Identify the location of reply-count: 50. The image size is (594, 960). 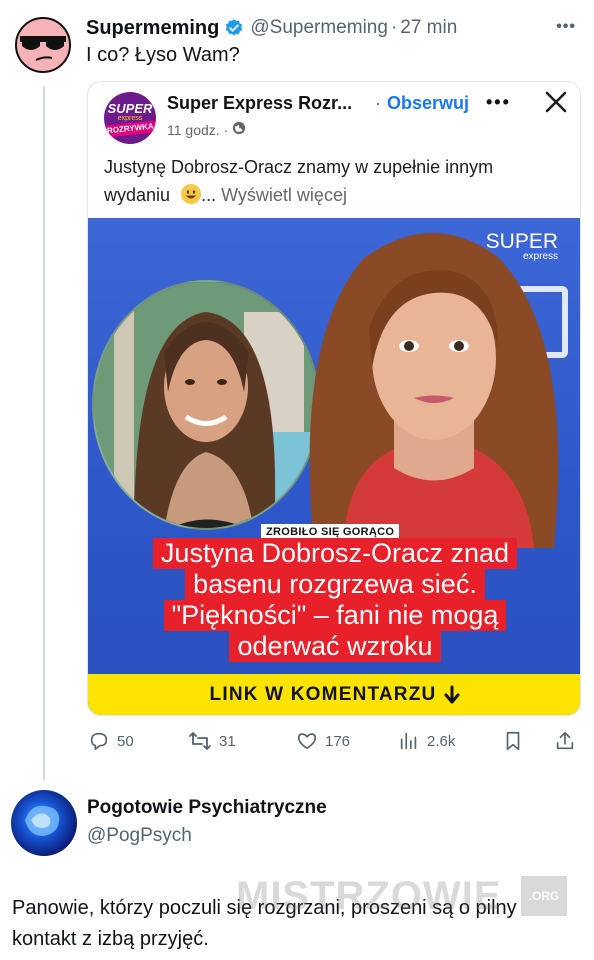
(125, 741).